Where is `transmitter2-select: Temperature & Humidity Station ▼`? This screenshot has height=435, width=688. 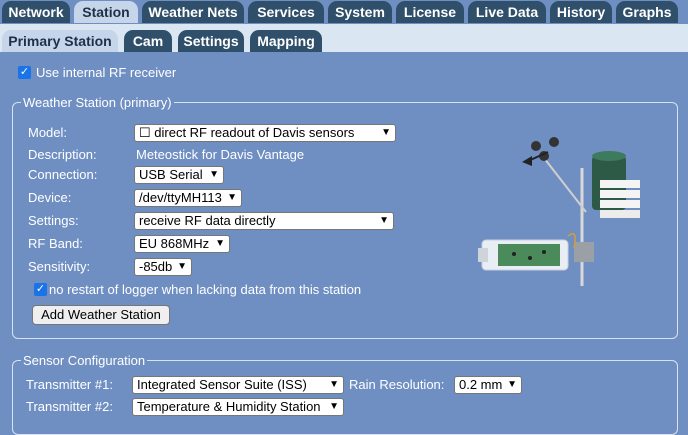
transmitter2-select: Temperature & Humidity Station ▼ is located at coordinates (238, 407).